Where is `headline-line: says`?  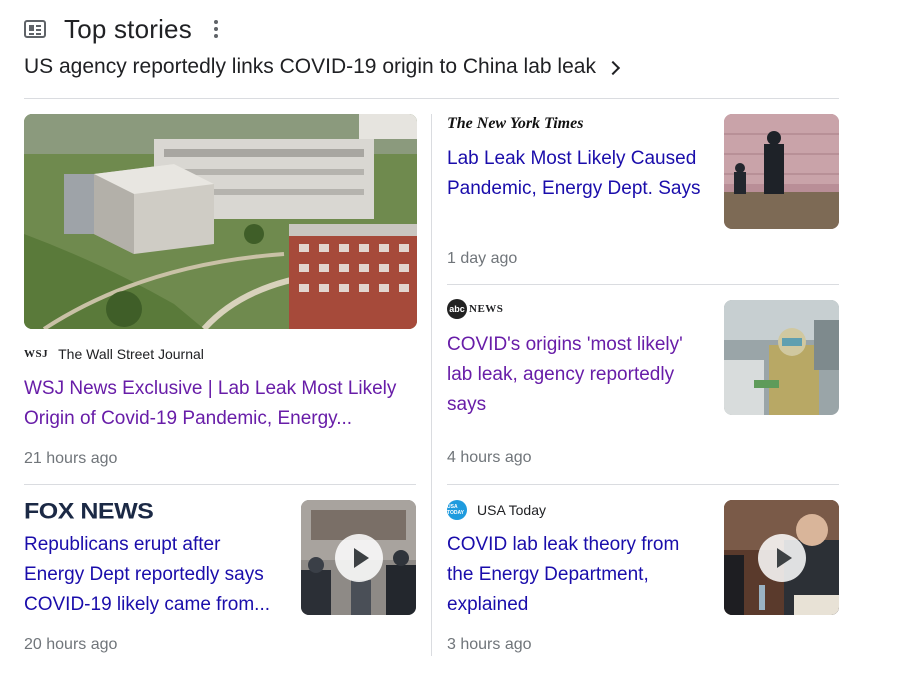
headline-line: says is located at coordinates (467, 404).